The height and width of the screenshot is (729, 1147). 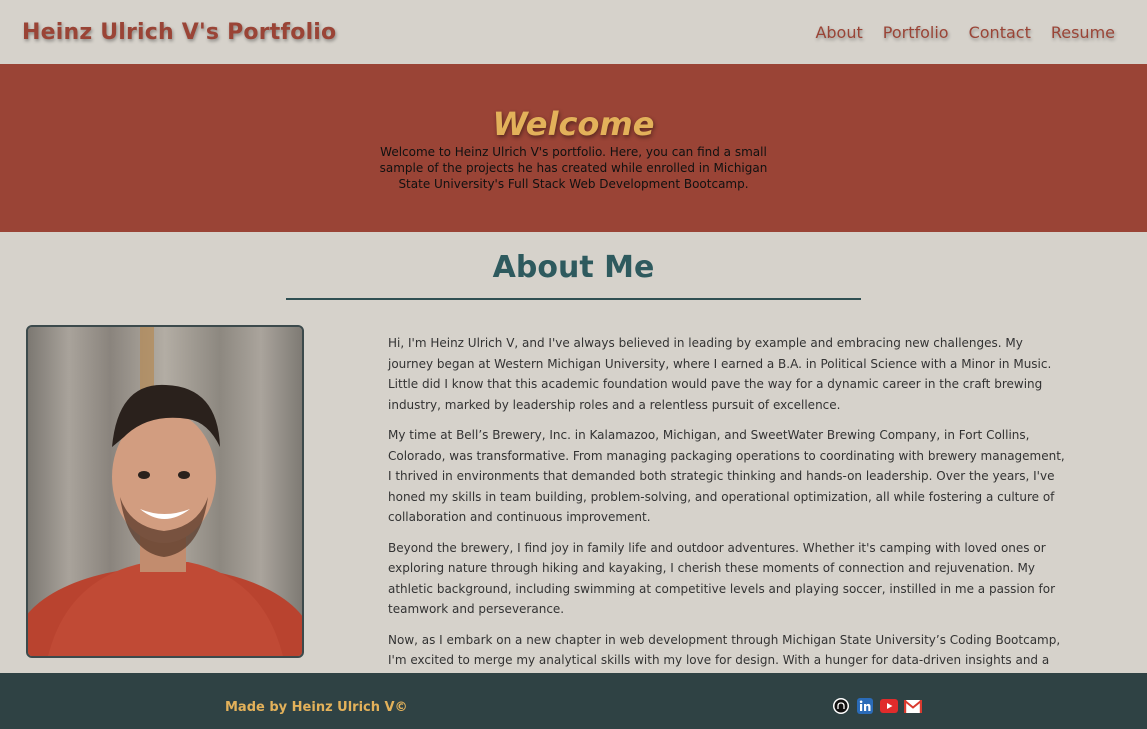 I want to click on github-icon, so click(x=841, y=706).